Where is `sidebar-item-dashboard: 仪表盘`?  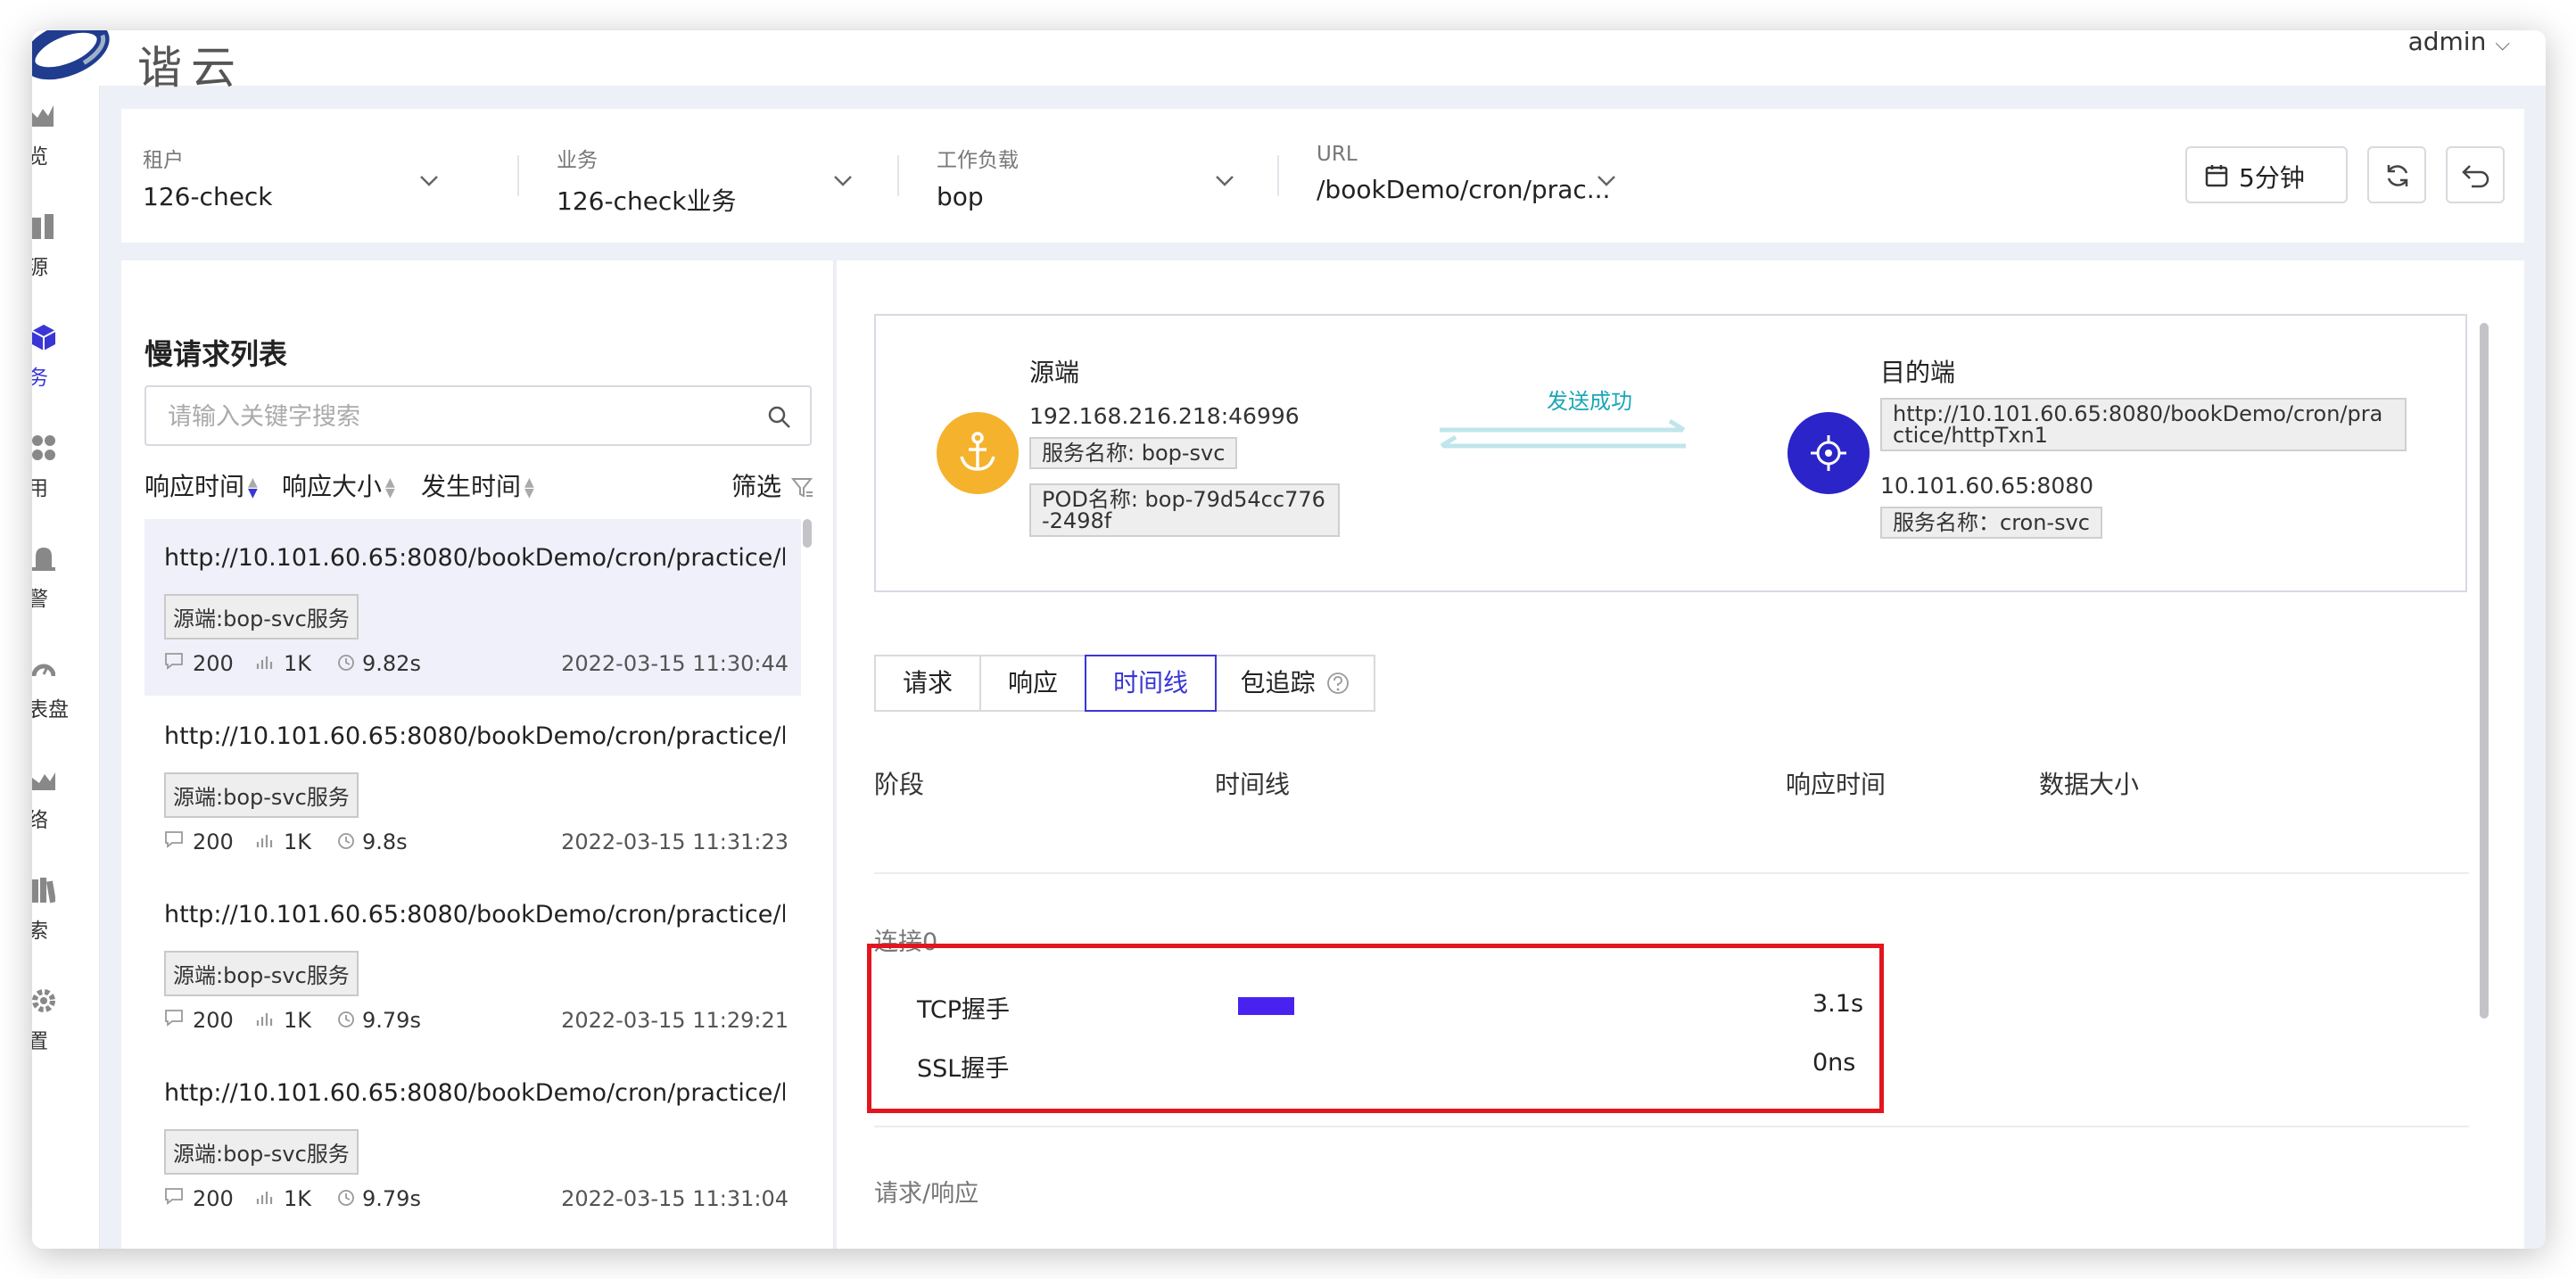
sidebar-item-dashboard: 仪表盘 is located at coordinates (66, 699).